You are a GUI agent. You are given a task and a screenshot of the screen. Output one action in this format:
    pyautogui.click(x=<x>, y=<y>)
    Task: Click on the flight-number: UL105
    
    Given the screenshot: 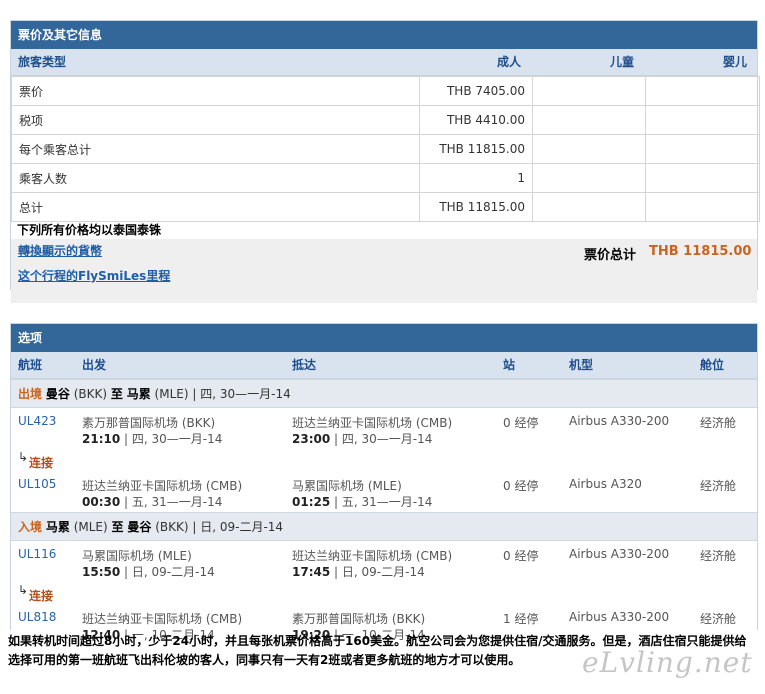 What is the action you would take?
    pyautogui.click(x=37, y=484)
    